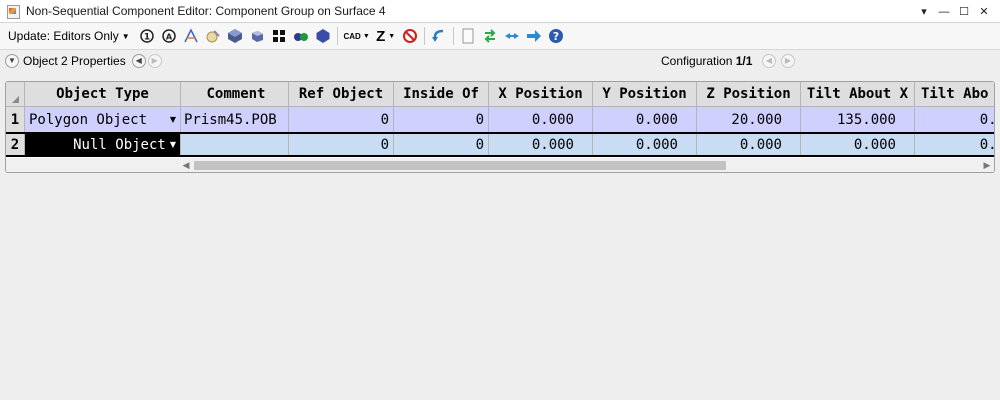  I want to click on ray-db-icon, so click(213, 36).